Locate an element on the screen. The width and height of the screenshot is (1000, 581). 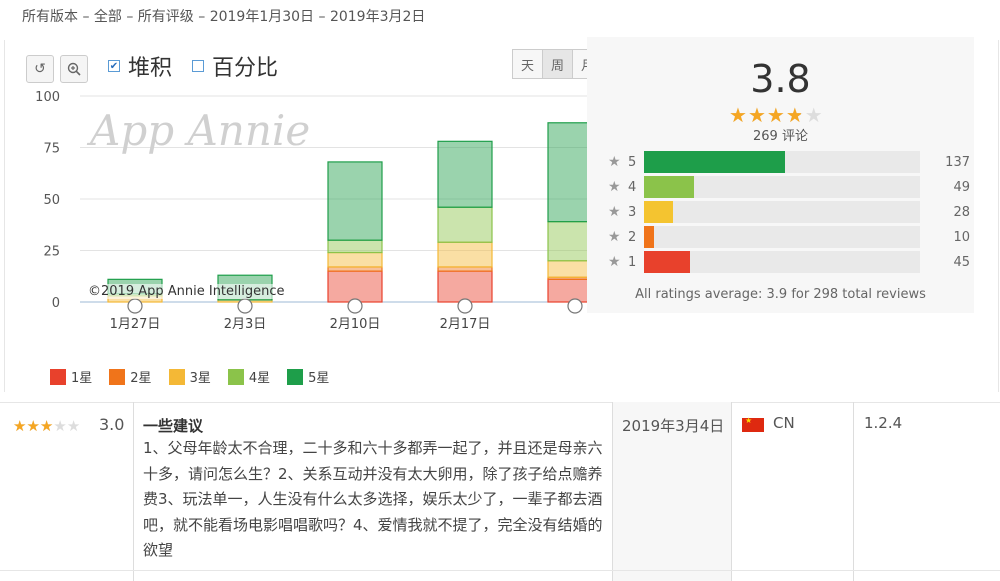
rating-bar-row: ★ 1 45 is located at coordinates (789, 262).